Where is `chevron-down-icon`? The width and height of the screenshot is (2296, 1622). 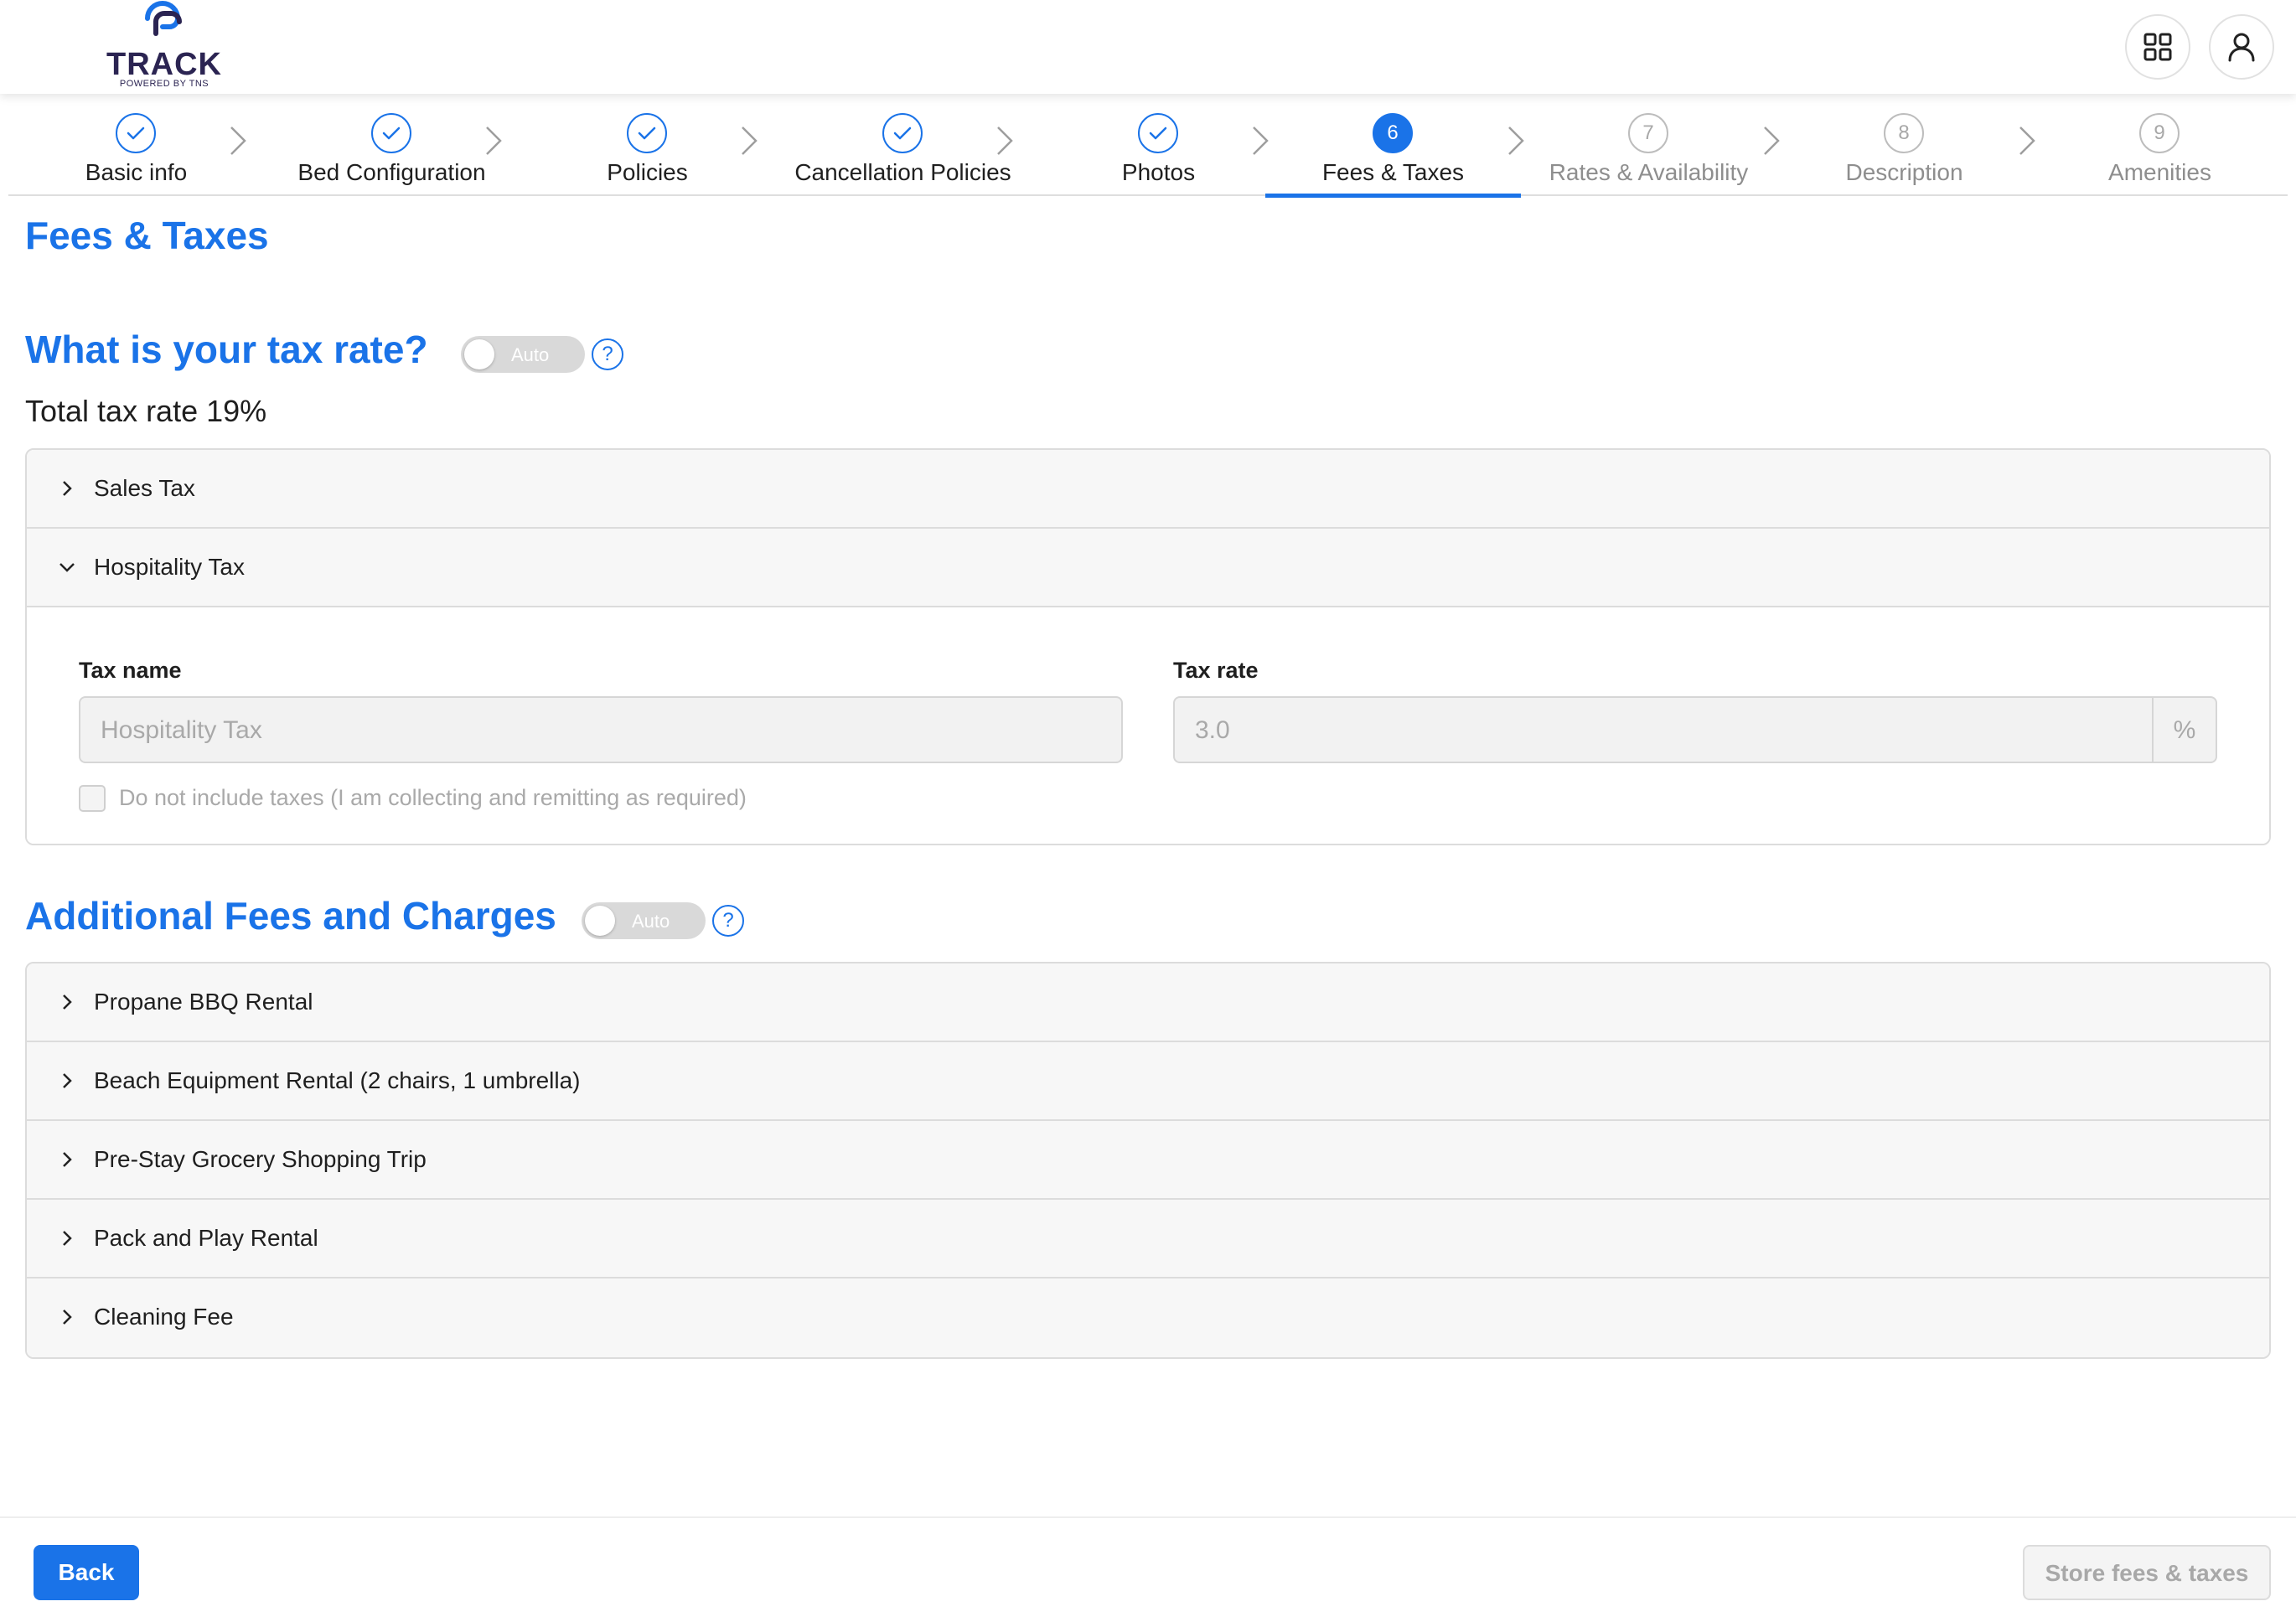 chevron-down-icon is located at coordinates (67, 567).